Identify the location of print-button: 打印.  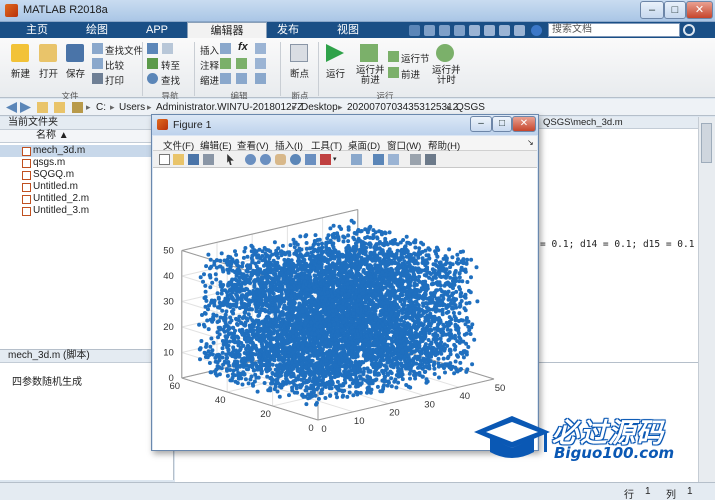
(114, 80).